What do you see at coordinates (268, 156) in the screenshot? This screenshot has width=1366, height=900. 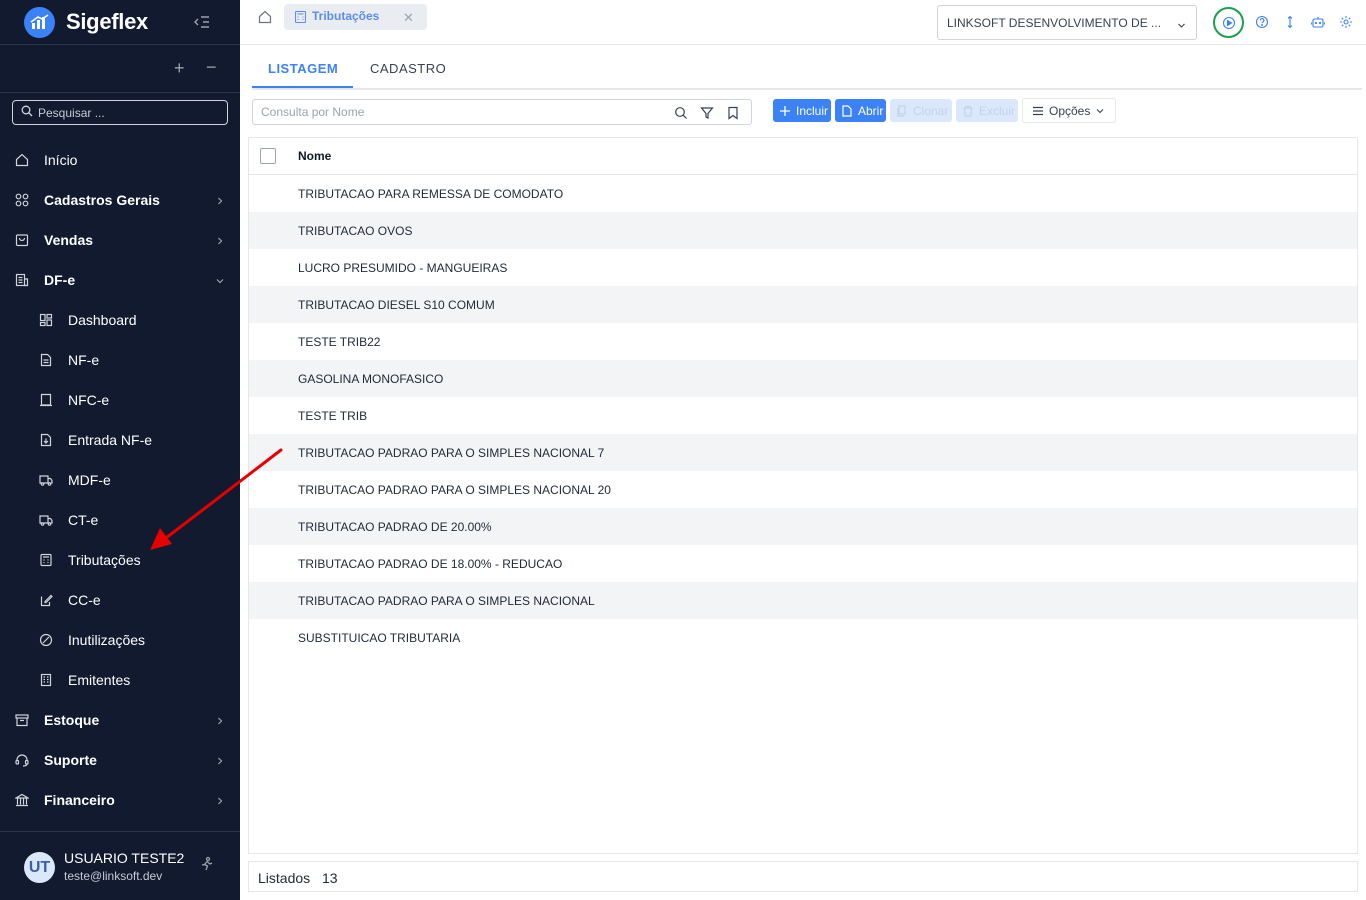 I see `select-all-checkbox` at bounding box center [268, 156].